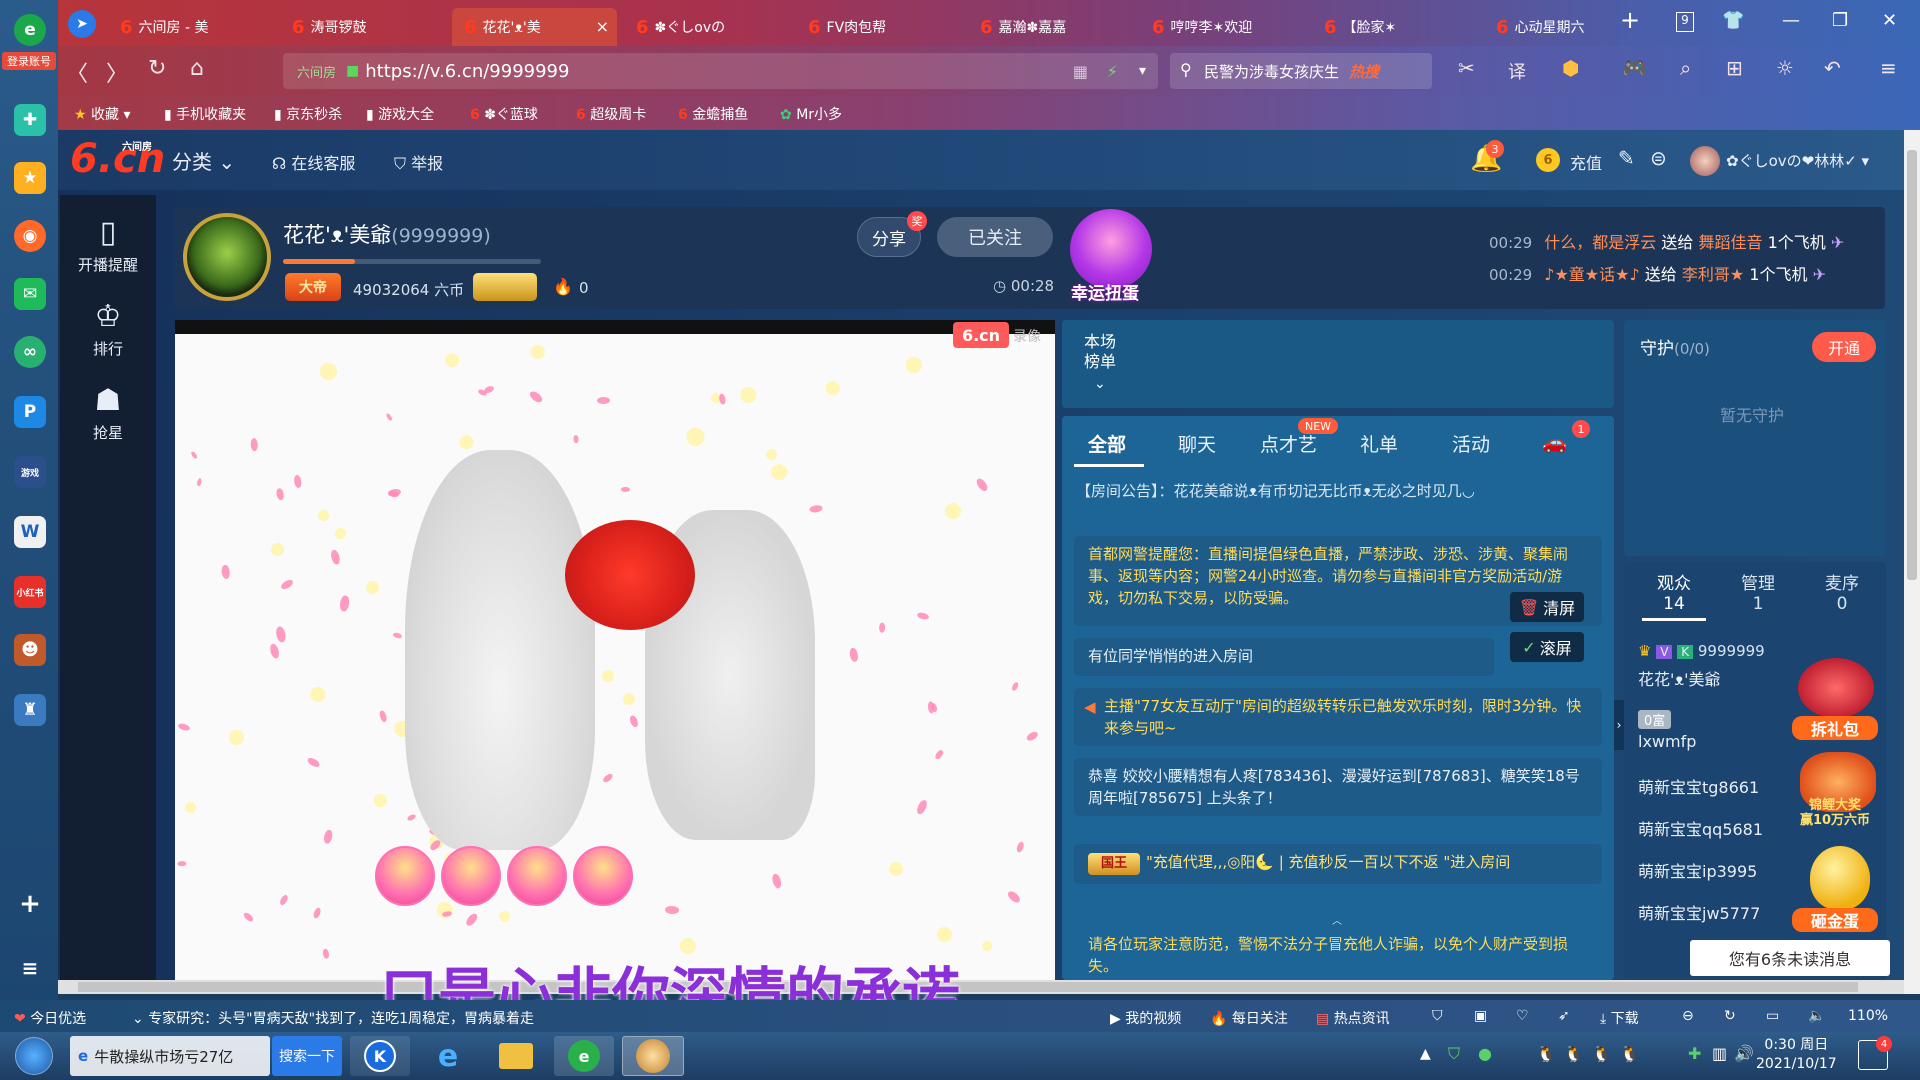 The height and width of the screenshot is (1080, 1920). I want to click on rocket-icon: ➶, so click(1564, 1016).